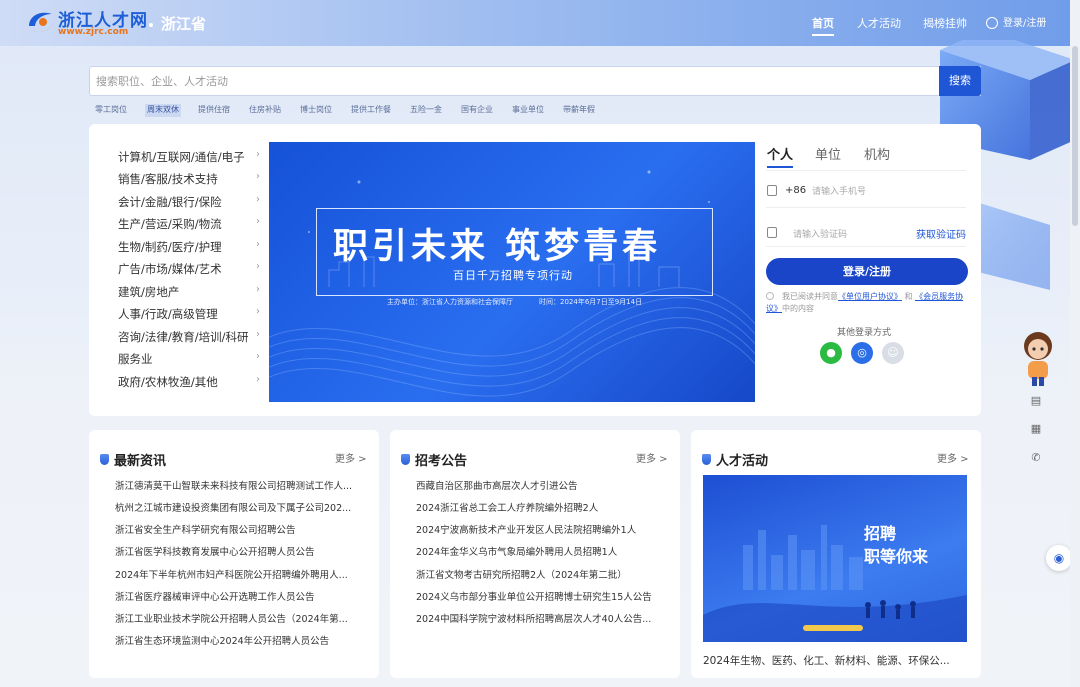  I want to click on phone-prefix: +86, so click(795, 190).